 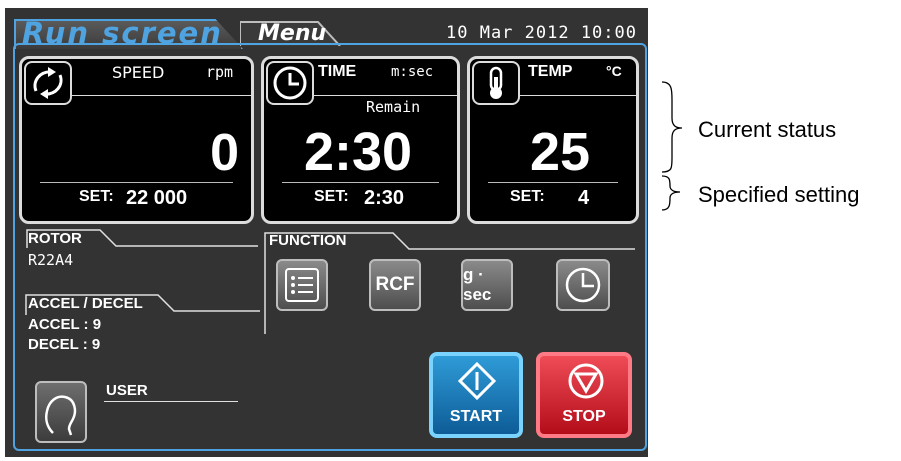 What do you see at coordinates (614, 71) in the screenshot?
I see `temp-unit: °C` at bounding box center [614, 71].